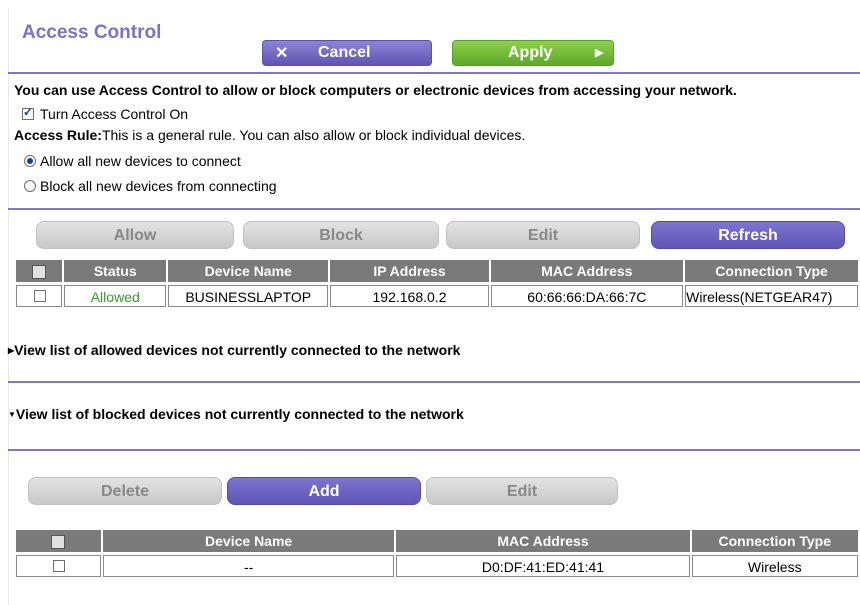 This screenshot has height=605, width=860. I want to click on block-all-label: Block all new devices from connecting, so click(158, 186).